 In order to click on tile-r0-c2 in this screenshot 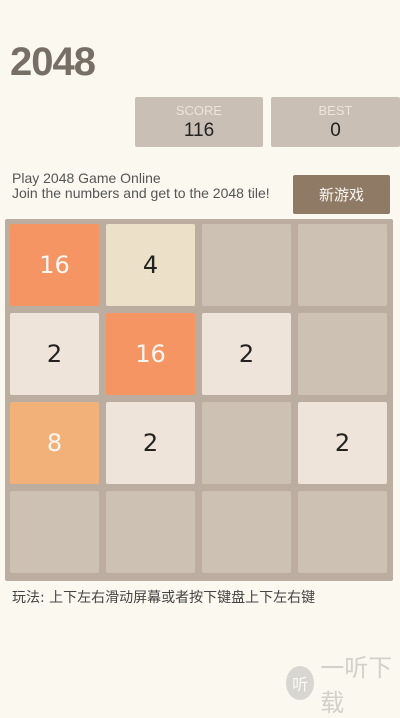, I will do `click(246, 265)`.